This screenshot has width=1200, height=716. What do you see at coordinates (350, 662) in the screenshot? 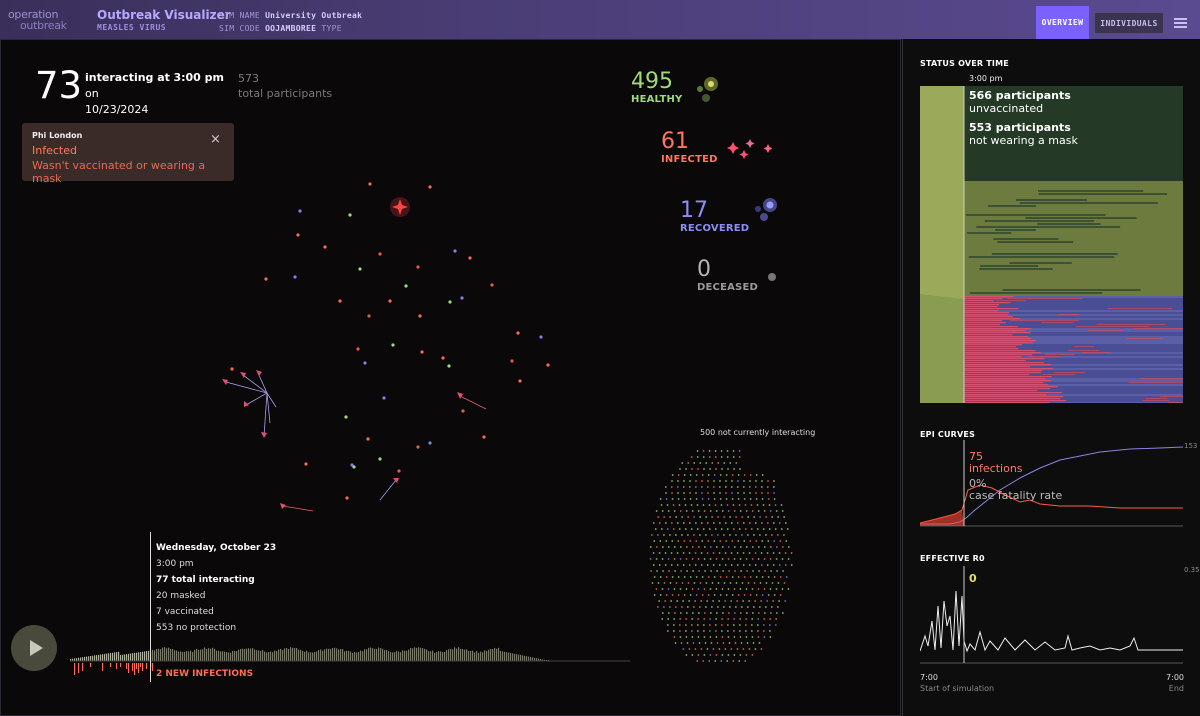
I see `timeline-histogram` at bounding box center [350, 662].